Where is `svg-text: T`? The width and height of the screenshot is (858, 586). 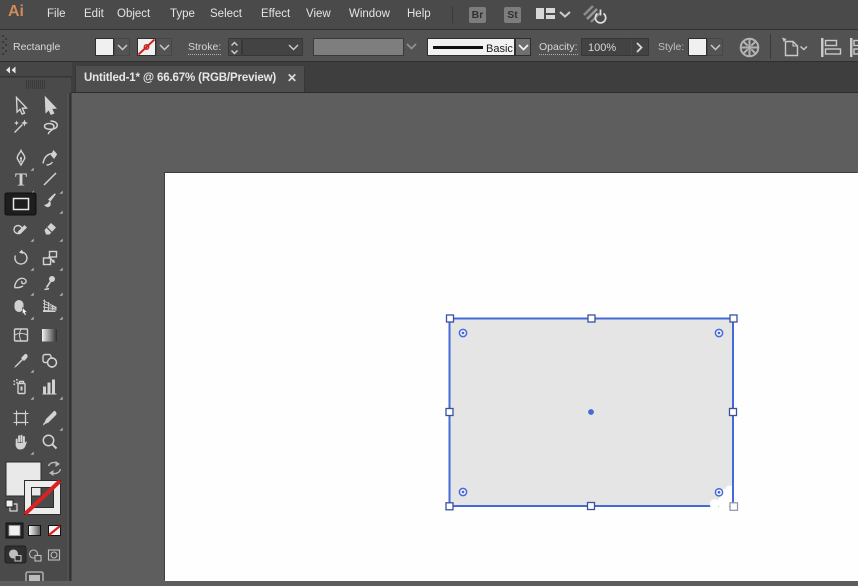
svg-text: T is located at coordinates (21, 180).